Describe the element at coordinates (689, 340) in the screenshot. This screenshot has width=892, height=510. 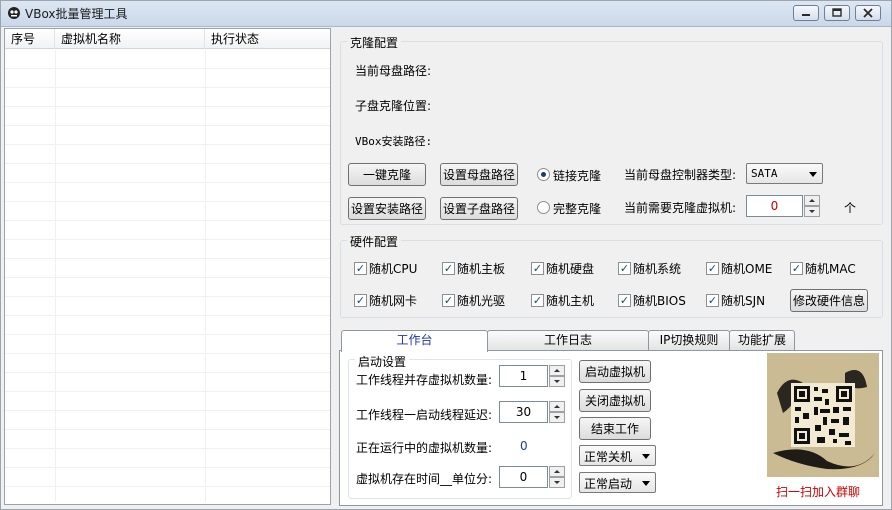
I see `tab-ip-switch-rules: IP切换规则` at that location.